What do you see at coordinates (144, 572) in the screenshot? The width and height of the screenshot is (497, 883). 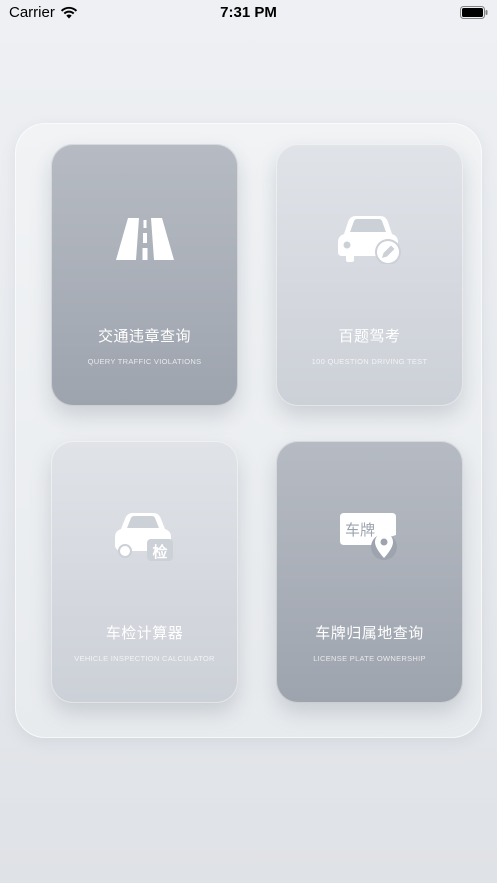 I see `inspection-calculator-card: 检 车检计算器 VEHICLE INSPECTION CALCULATOR` at bounding box center [144, 572].